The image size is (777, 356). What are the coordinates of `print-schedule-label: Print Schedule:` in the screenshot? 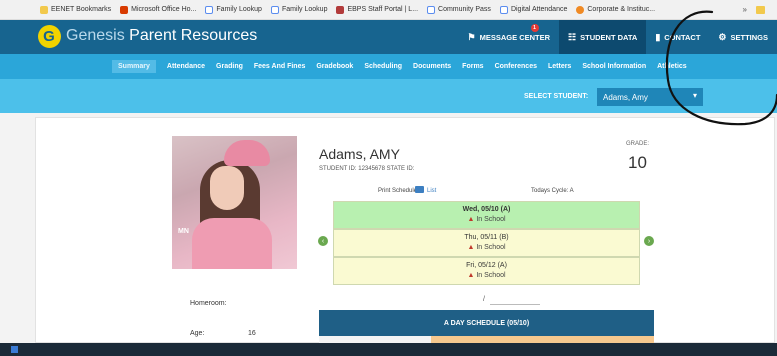 It's located at (398, 191).